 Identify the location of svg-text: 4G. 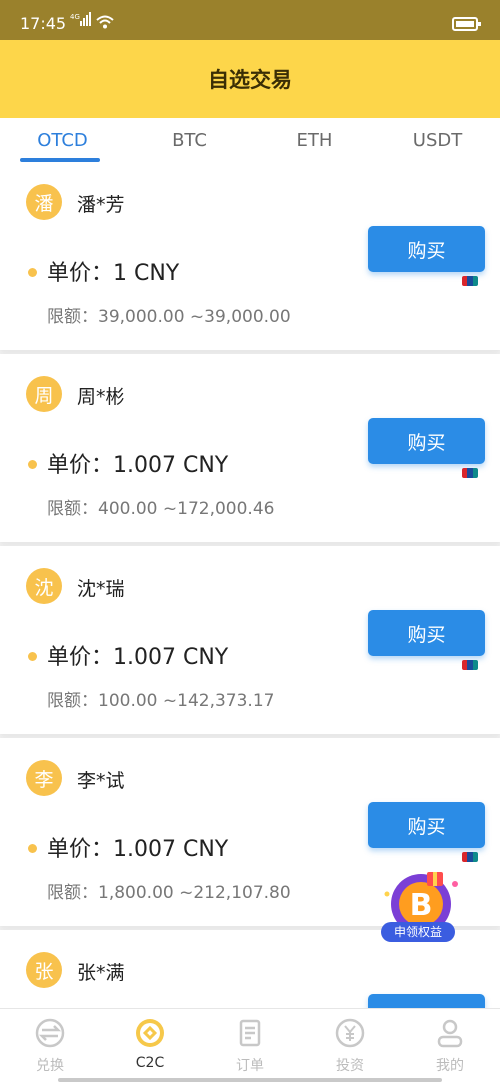
(75, 17).